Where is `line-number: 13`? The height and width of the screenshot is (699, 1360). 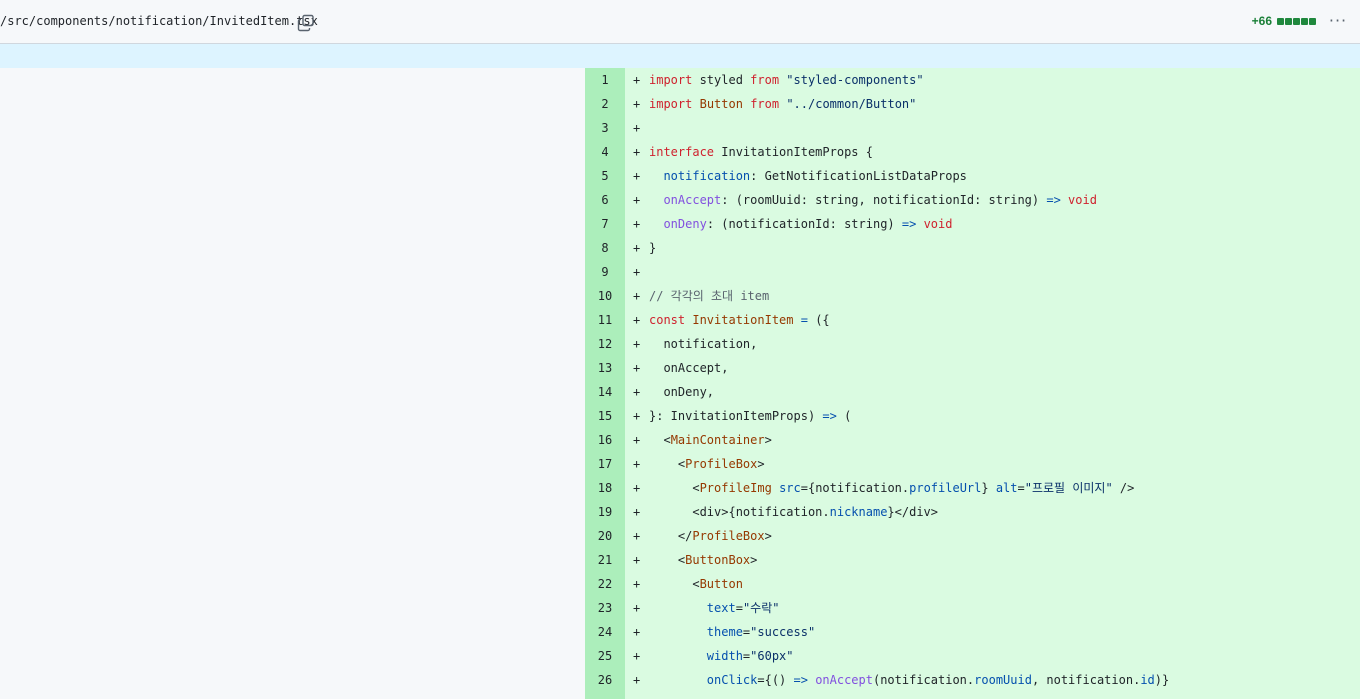 line-number: 13 is located at coordinates (605, 368).